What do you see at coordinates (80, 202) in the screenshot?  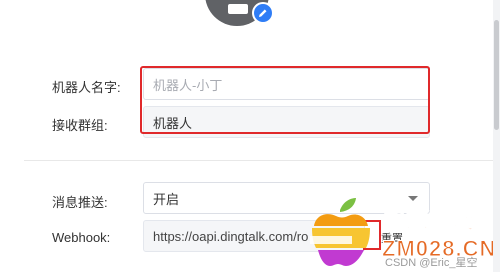 I see `message-push-label: 消息推送:` at bounding box center [80, 202].